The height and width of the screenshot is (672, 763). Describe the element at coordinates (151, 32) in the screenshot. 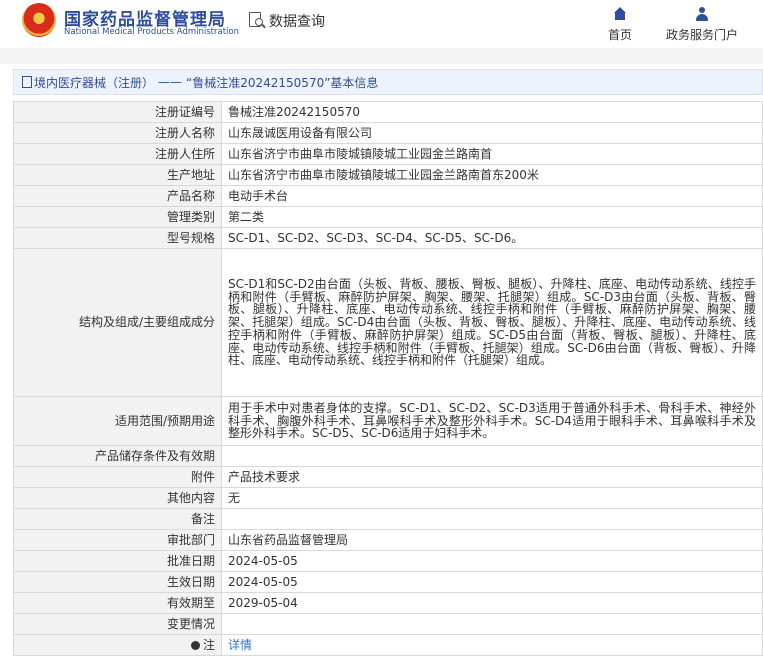

I see `site-name-en: National Medical Products Administration` at that location.